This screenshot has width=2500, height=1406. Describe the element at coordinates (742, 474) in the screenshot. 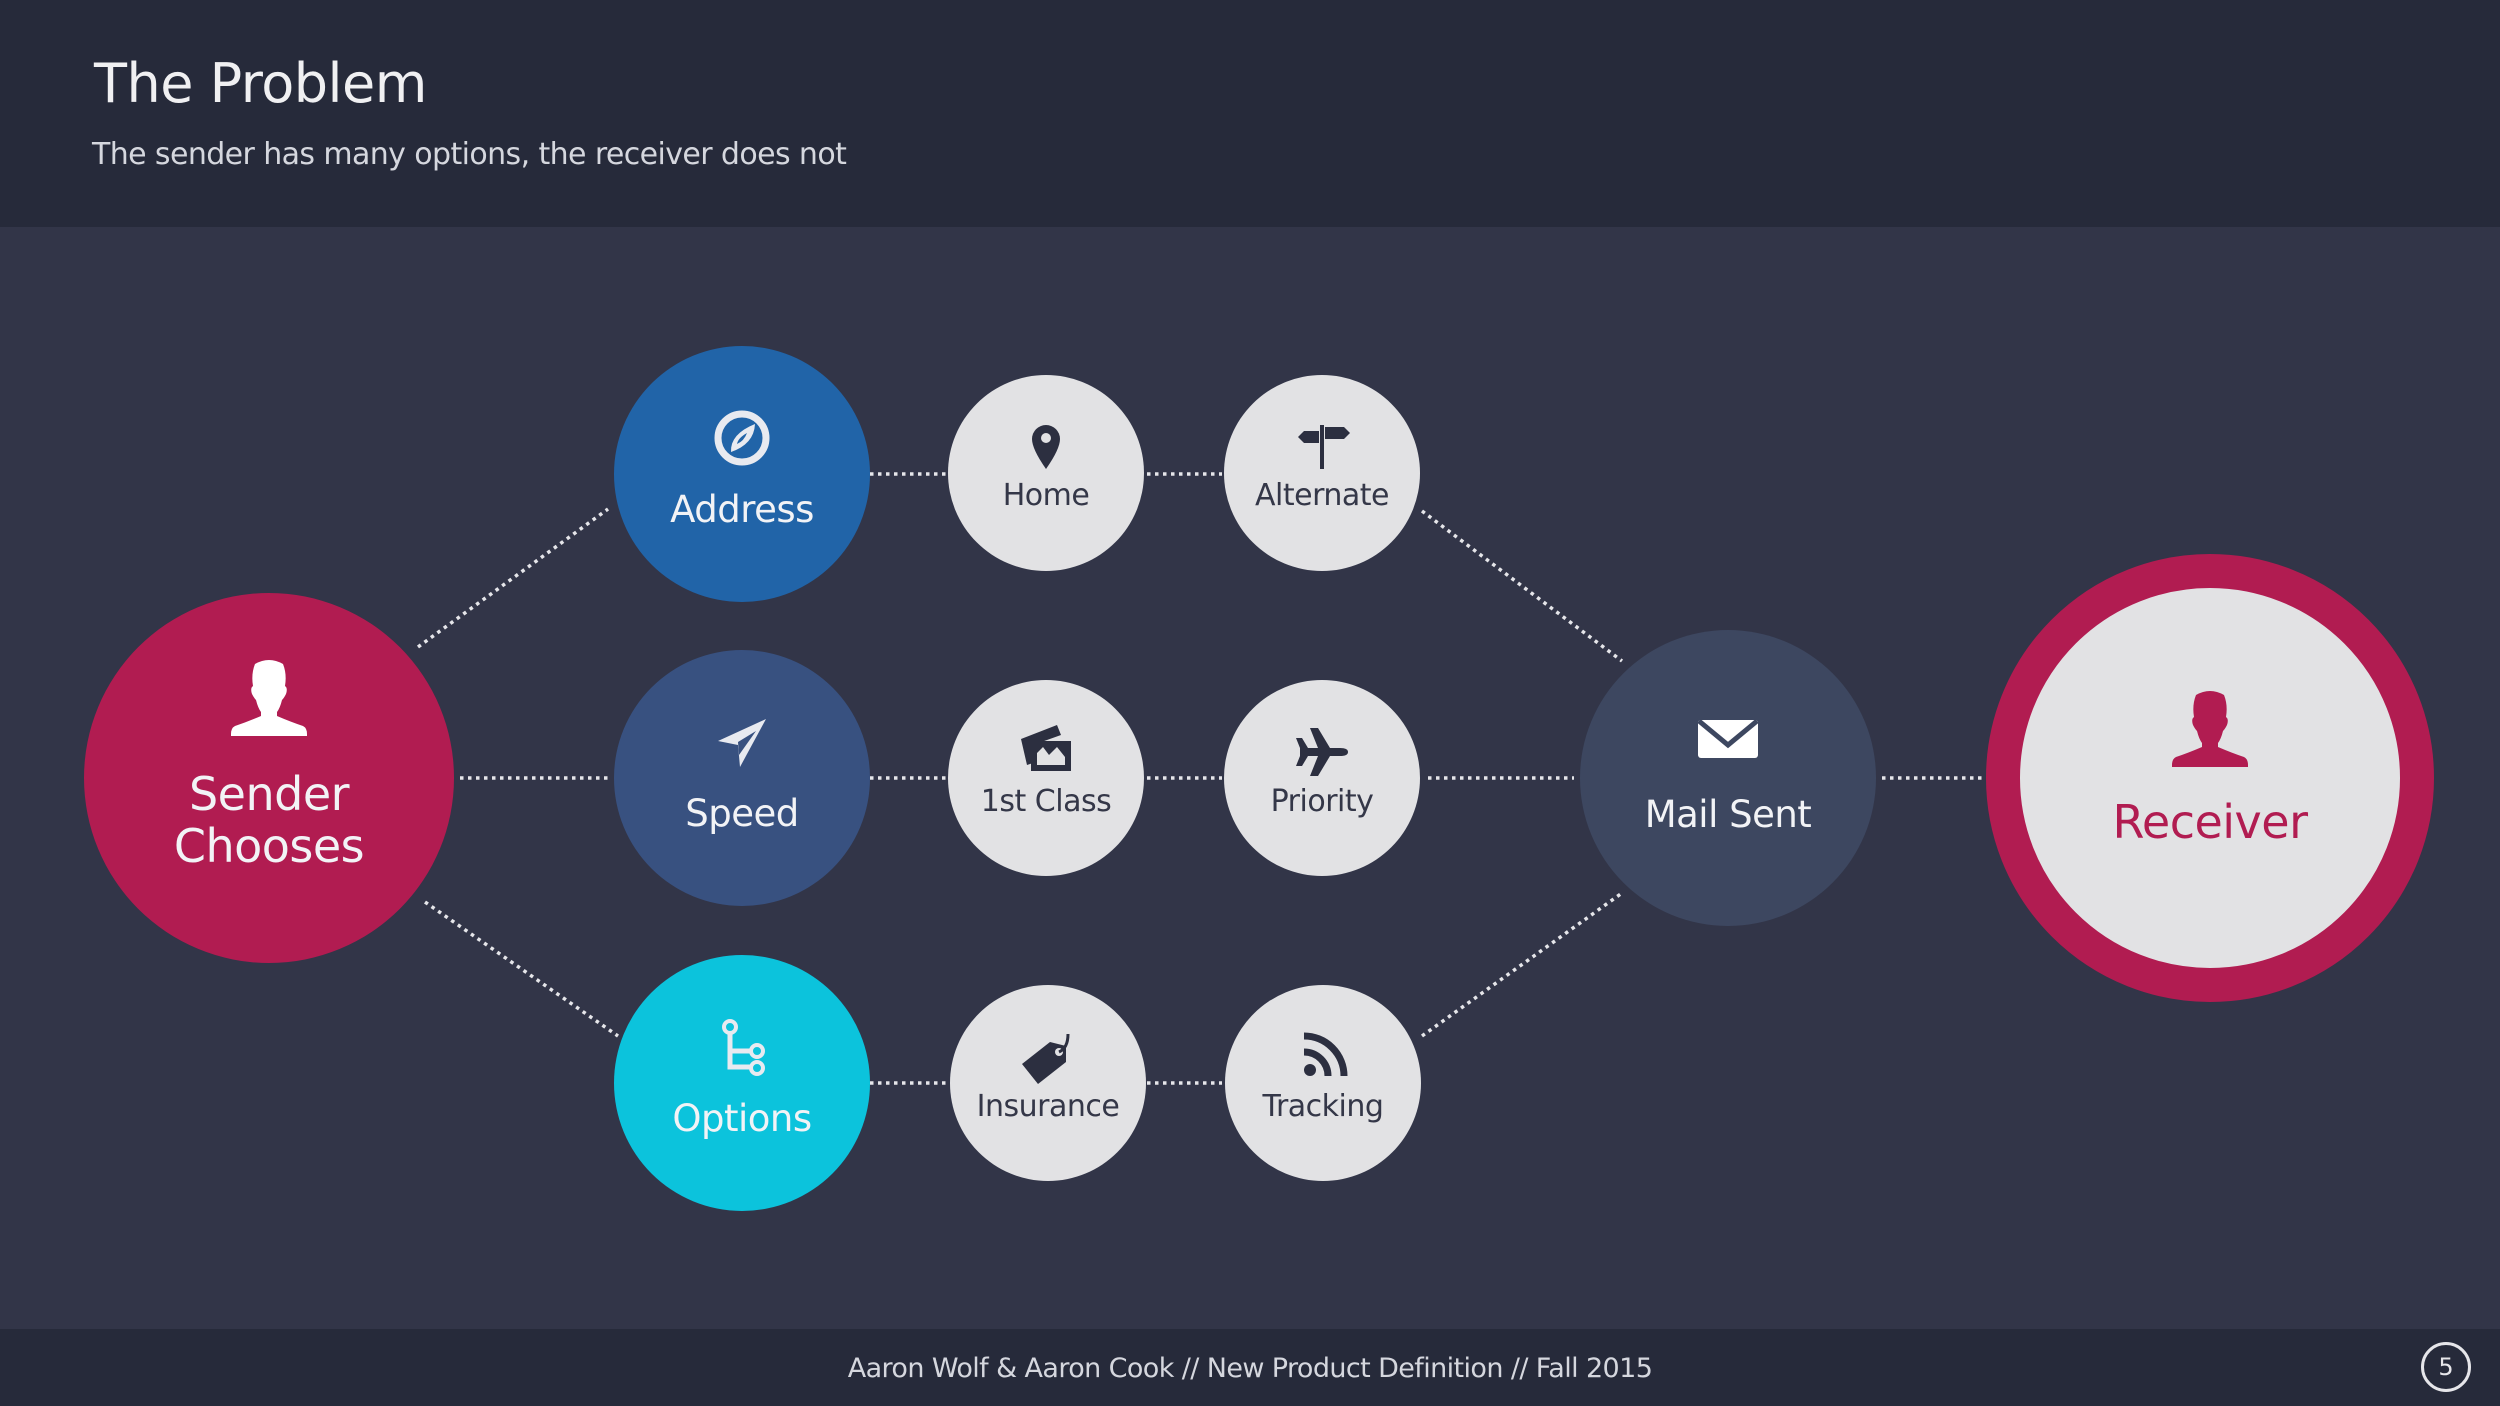

I see `category-node-address` at that location.